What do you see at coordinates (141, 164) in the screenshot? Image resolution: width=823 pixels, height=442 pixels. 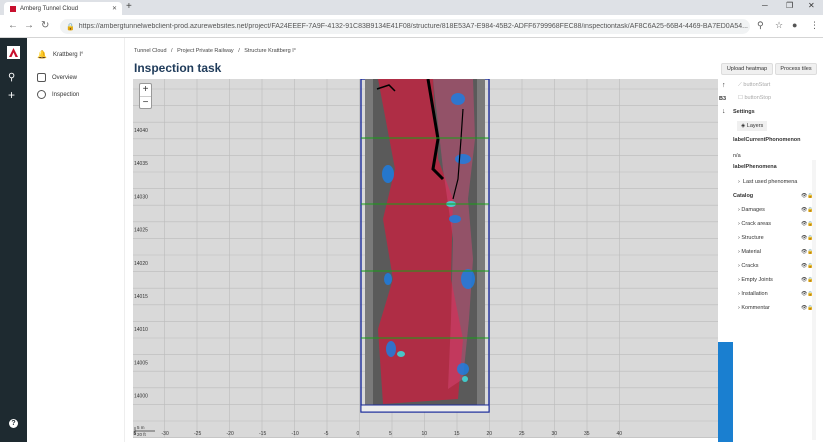 I see `y-tick-label: 14035` at bounding box center [141, 164].